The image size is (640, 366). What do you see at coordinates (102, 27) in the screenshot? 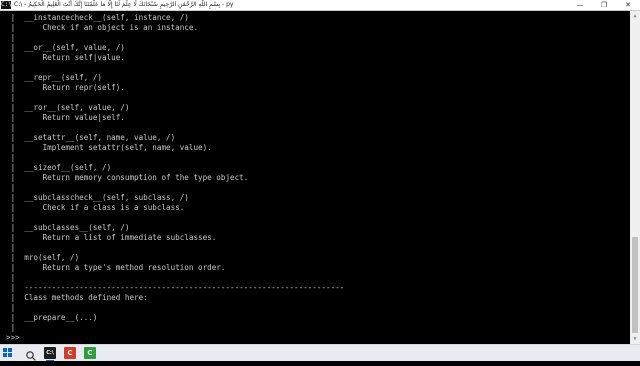
I see `console-line: | Check if an object is an instance.` at bounding box center [102, 27].